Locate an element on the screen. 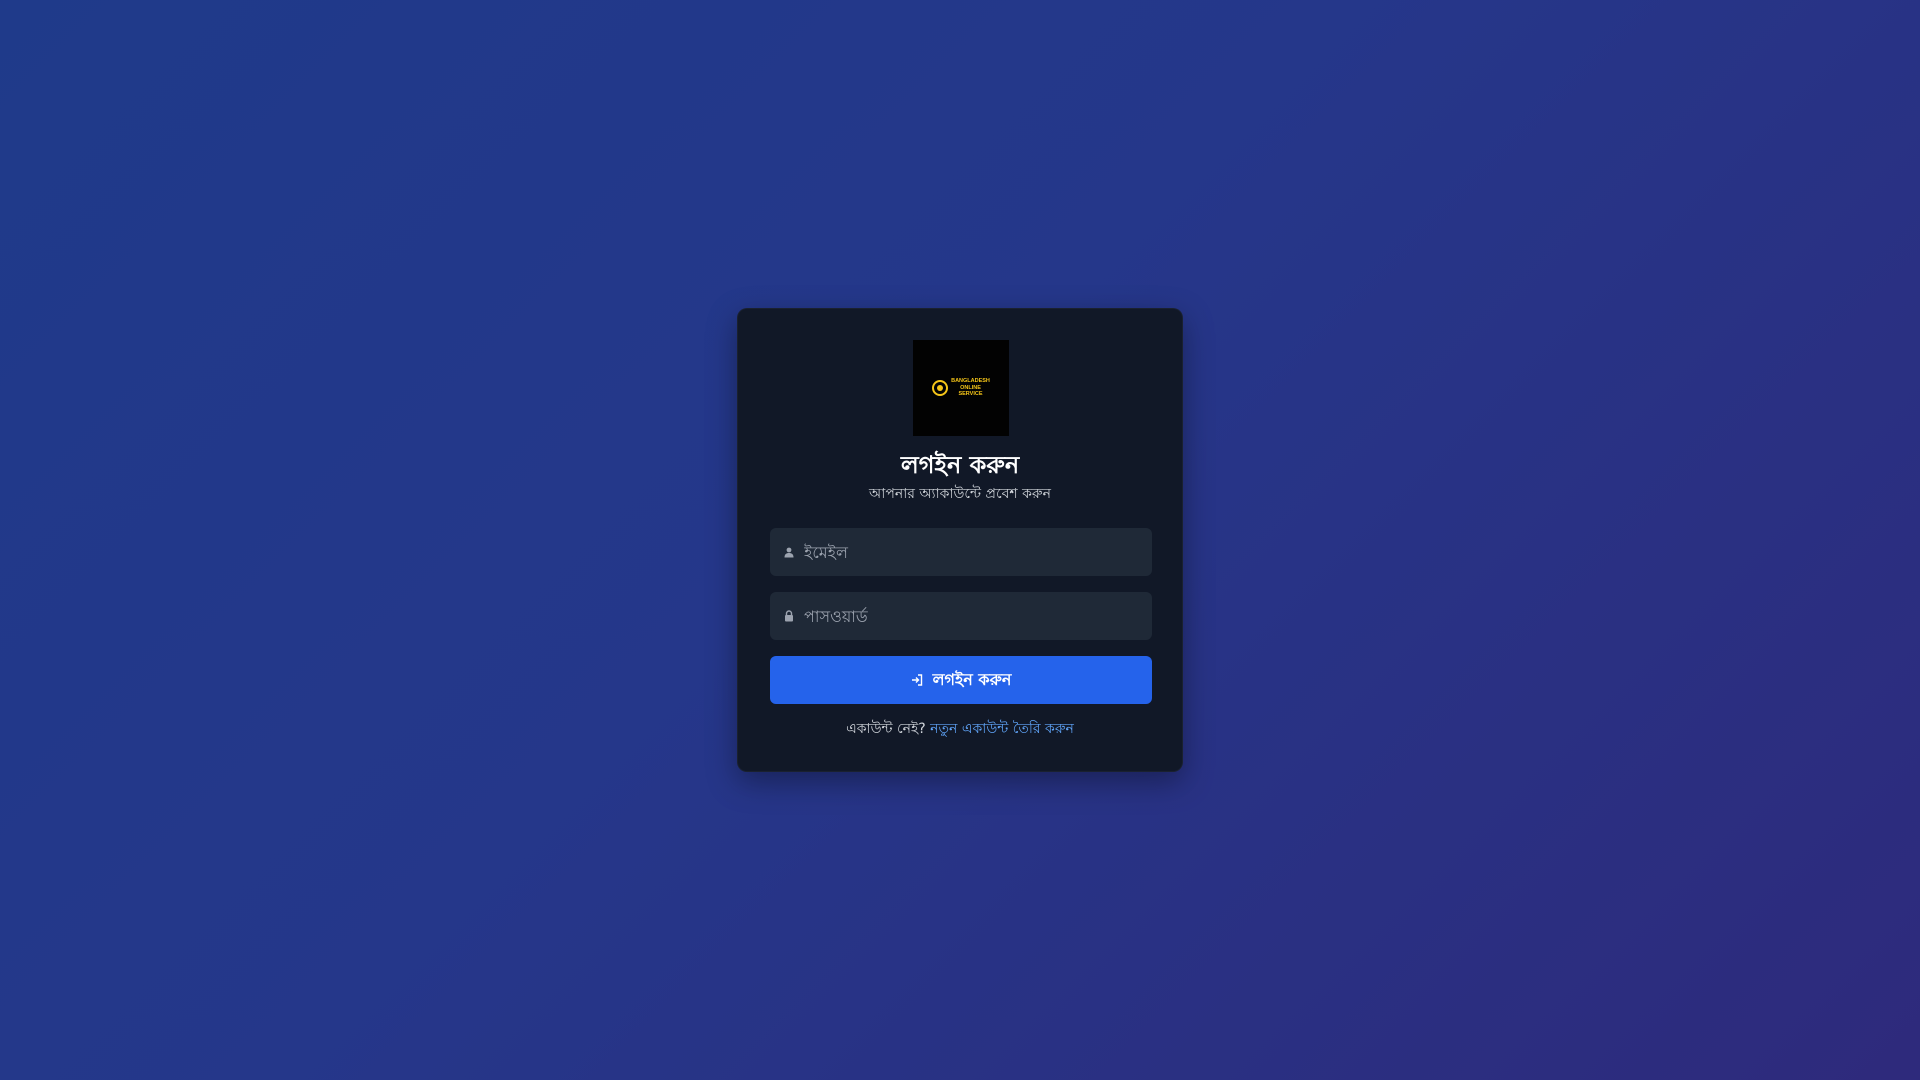 This screenshot has height=1080, width=1920. login-title: লগইন করুন is located at coordinates (960, 465).